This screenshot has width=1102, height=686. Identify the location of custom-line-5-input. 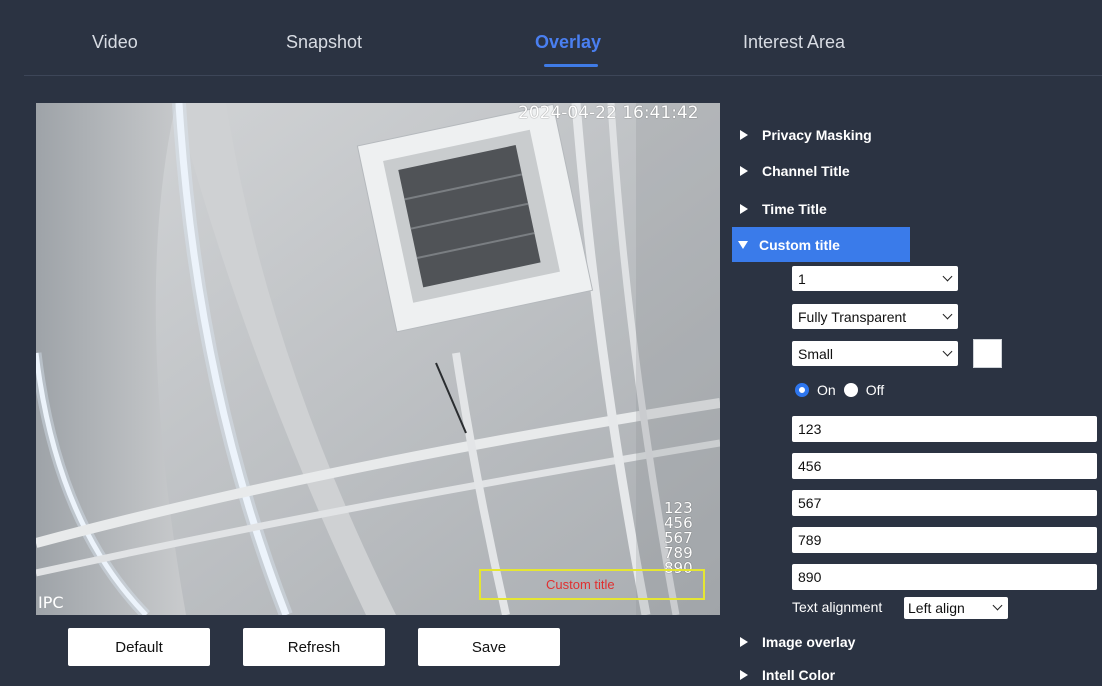
(944, 577).